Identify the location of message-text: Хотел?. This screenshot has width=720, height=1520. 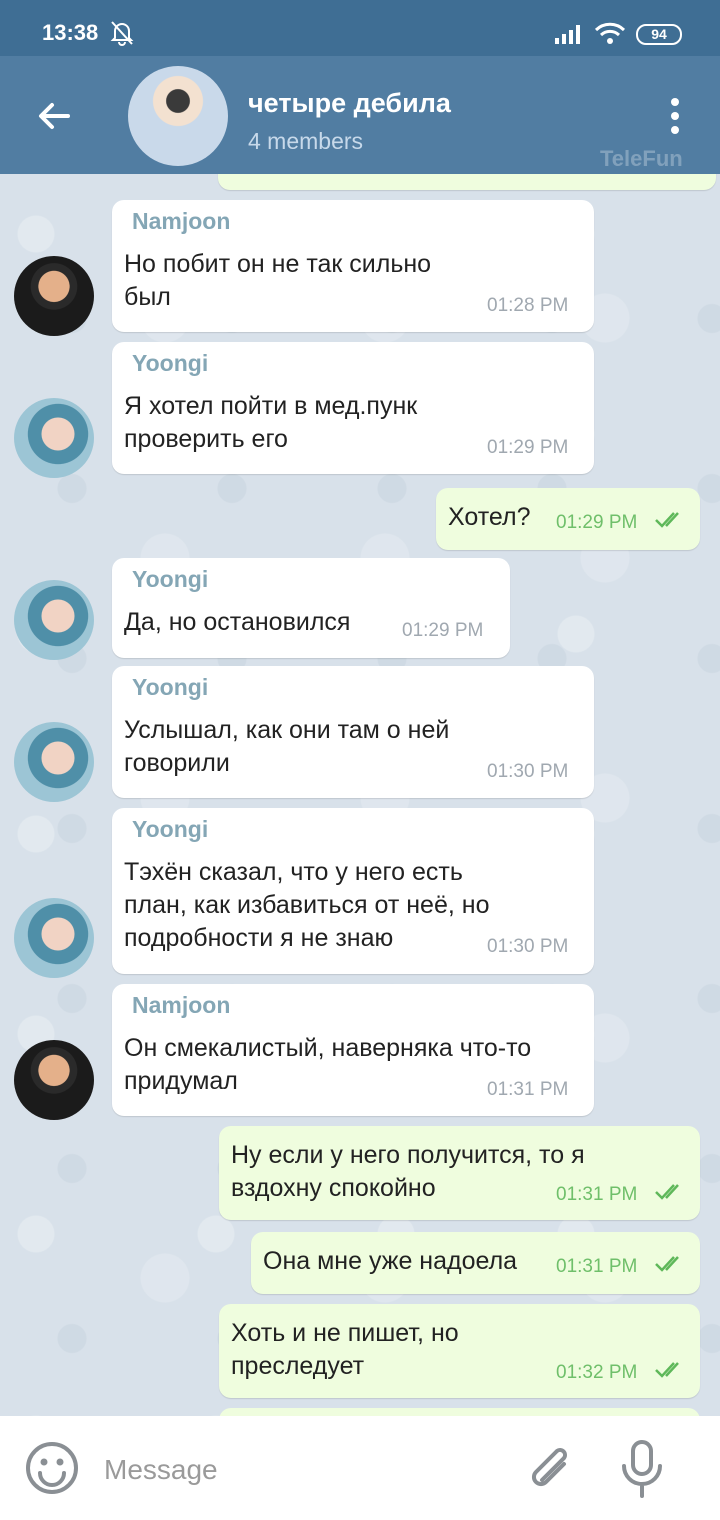
(489, 517).